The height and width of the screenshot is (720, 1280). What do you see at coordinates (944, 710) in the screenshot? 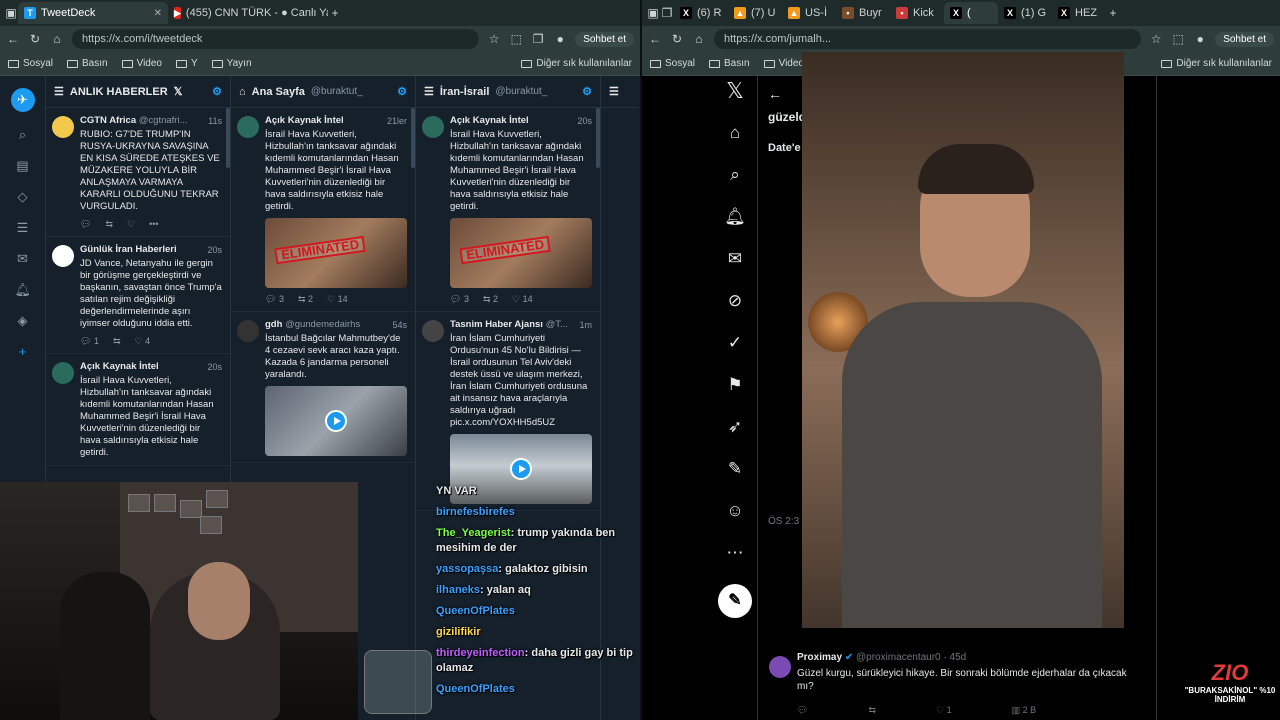
I see `like-icon: ♡ 1` at bounding box center [944, 710].